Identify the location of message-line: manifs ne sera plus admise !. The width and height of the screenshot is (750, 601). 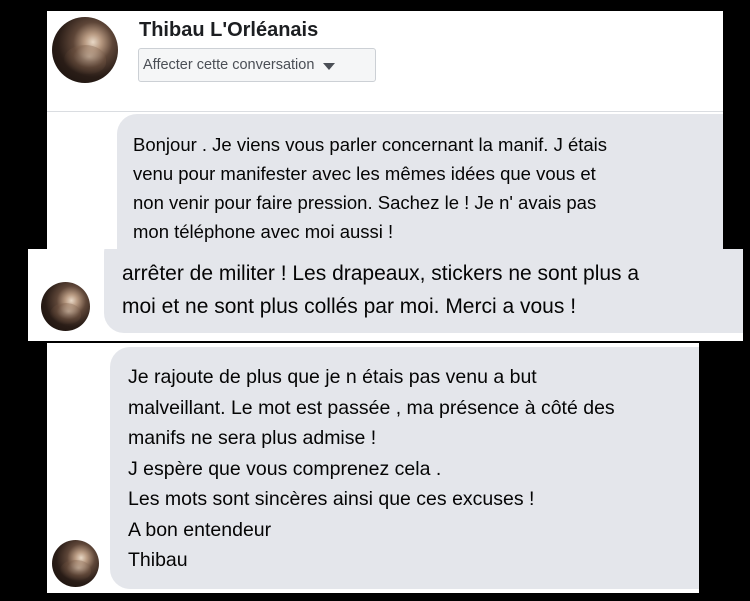
(252, 438).